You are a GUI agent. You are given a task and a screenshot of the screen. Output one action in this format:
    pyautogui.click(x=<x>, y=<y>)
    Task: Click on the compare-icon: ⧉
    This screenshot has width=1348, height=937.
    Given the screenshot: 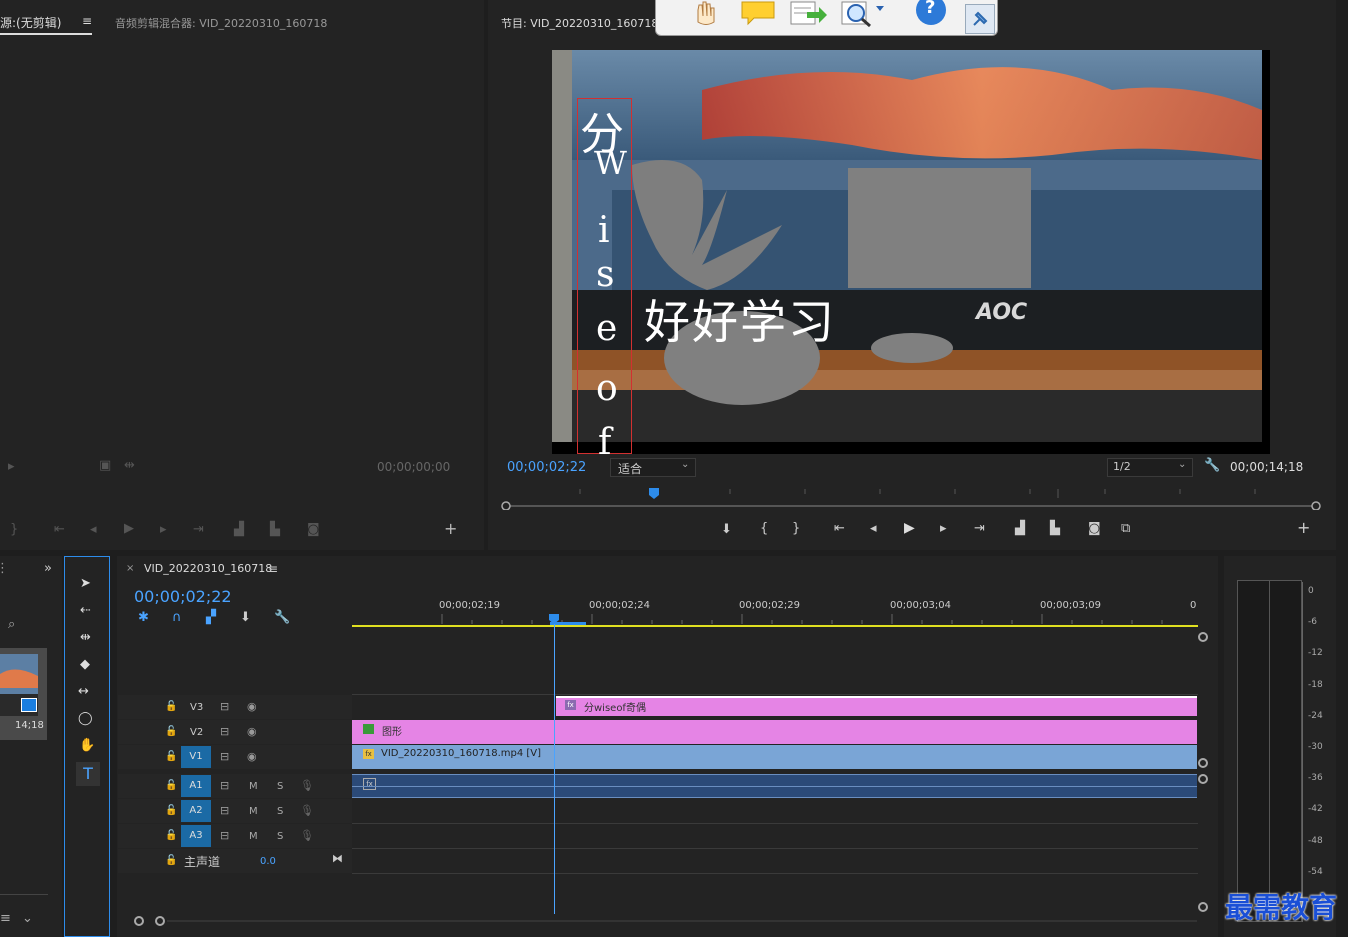 What is the action you would take?
    pyautogui.click(x=1125, y=529)
    